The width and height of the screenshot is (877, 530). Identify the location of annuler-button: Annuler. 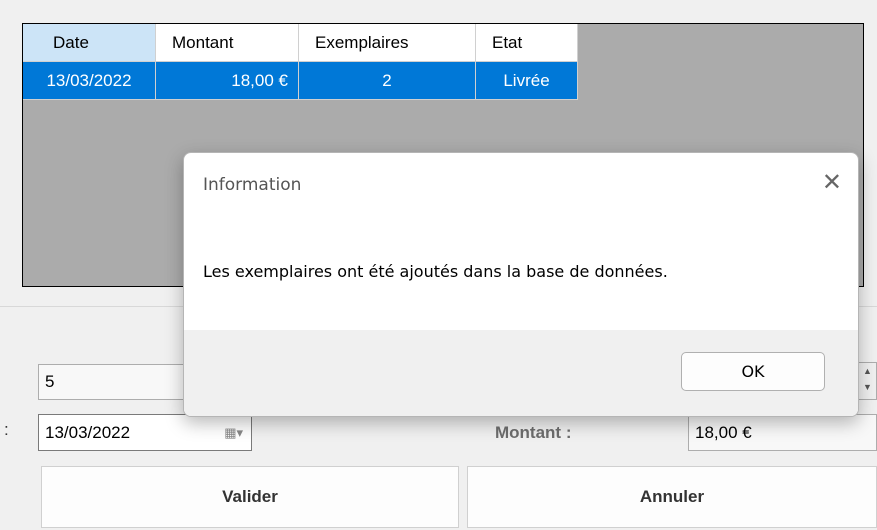
(672, 497).